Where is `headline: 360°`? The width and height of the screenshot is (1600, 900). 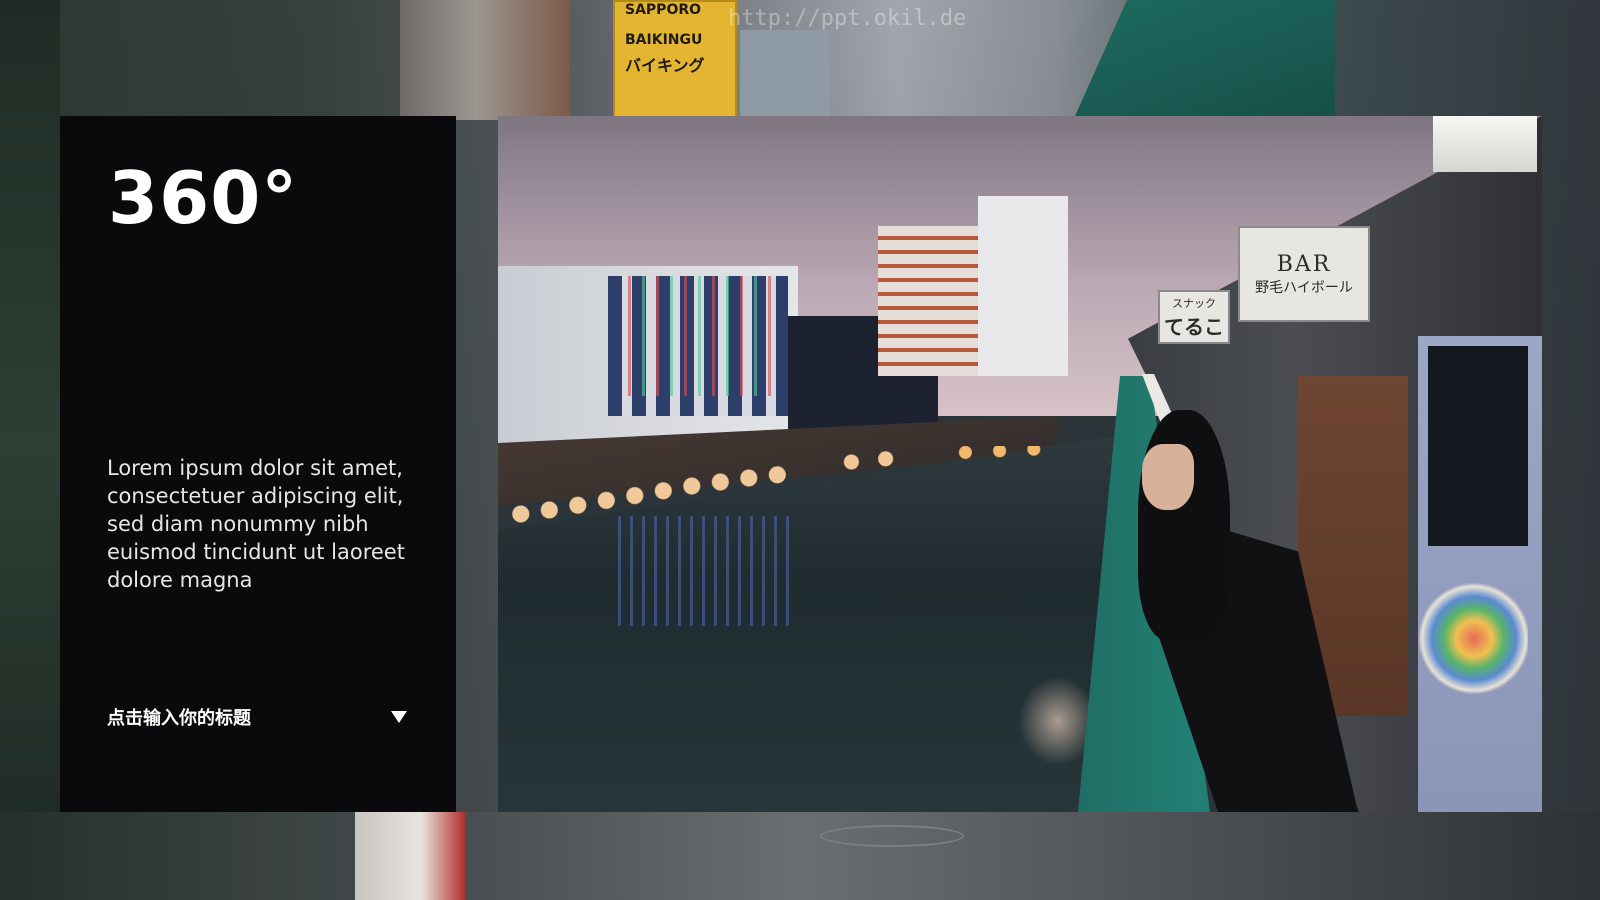 headline: 360° is located at coordinates (203, 198).